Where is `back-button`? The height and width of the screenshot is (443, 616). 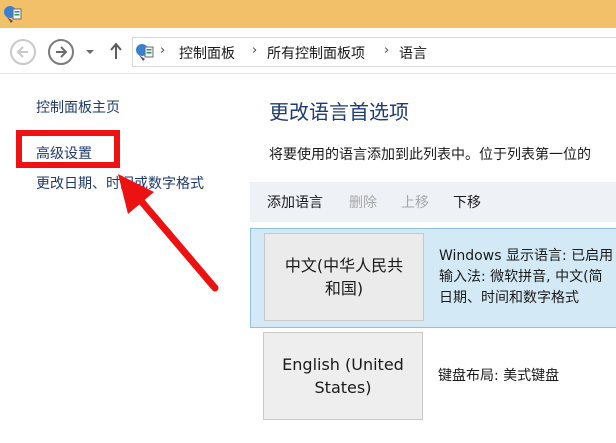
back-button is located at coordinates (23, 52).